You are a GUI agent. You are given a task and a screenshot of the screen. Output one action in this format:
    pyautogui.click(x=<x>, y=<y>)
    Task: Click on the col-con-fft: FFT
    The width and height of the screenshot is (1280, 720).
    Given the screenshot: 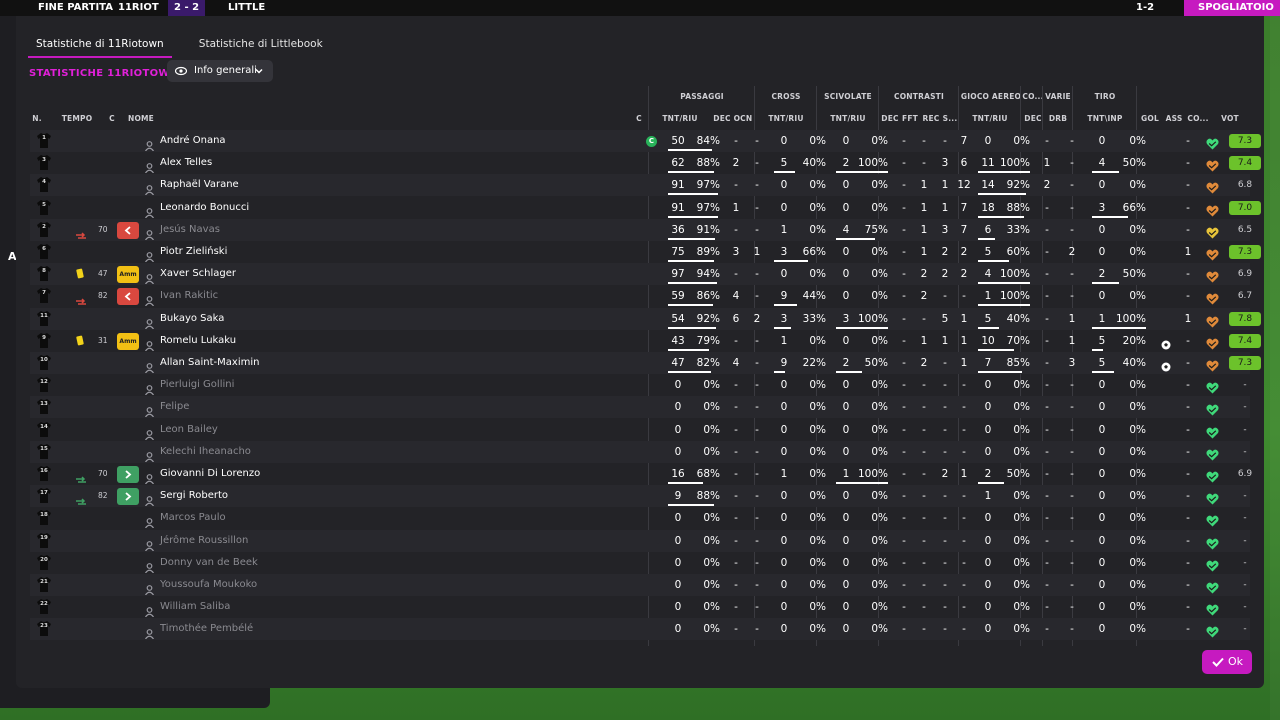 What is the action you would take?
    pyautogui.click(x=910, y=118)
    